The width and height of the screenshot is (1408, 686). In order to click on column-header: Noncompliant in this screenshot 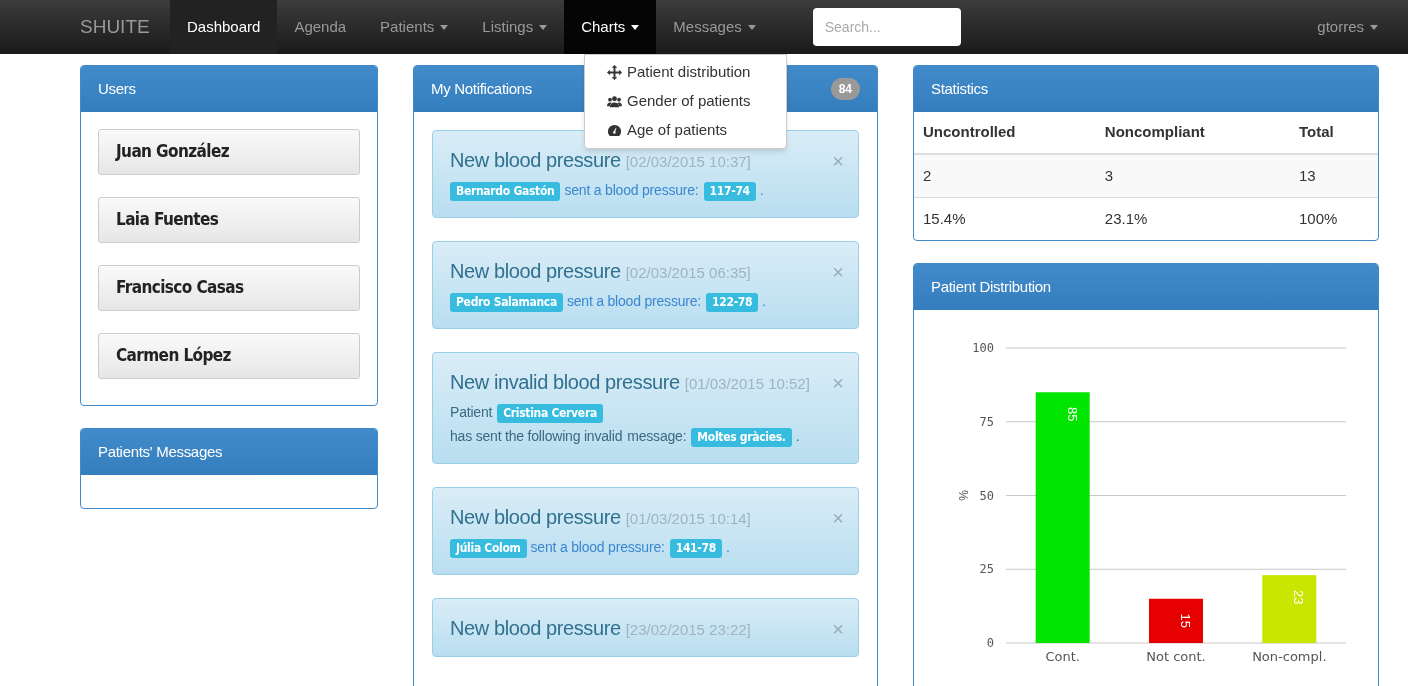, I will do `click(1192, 133)`.